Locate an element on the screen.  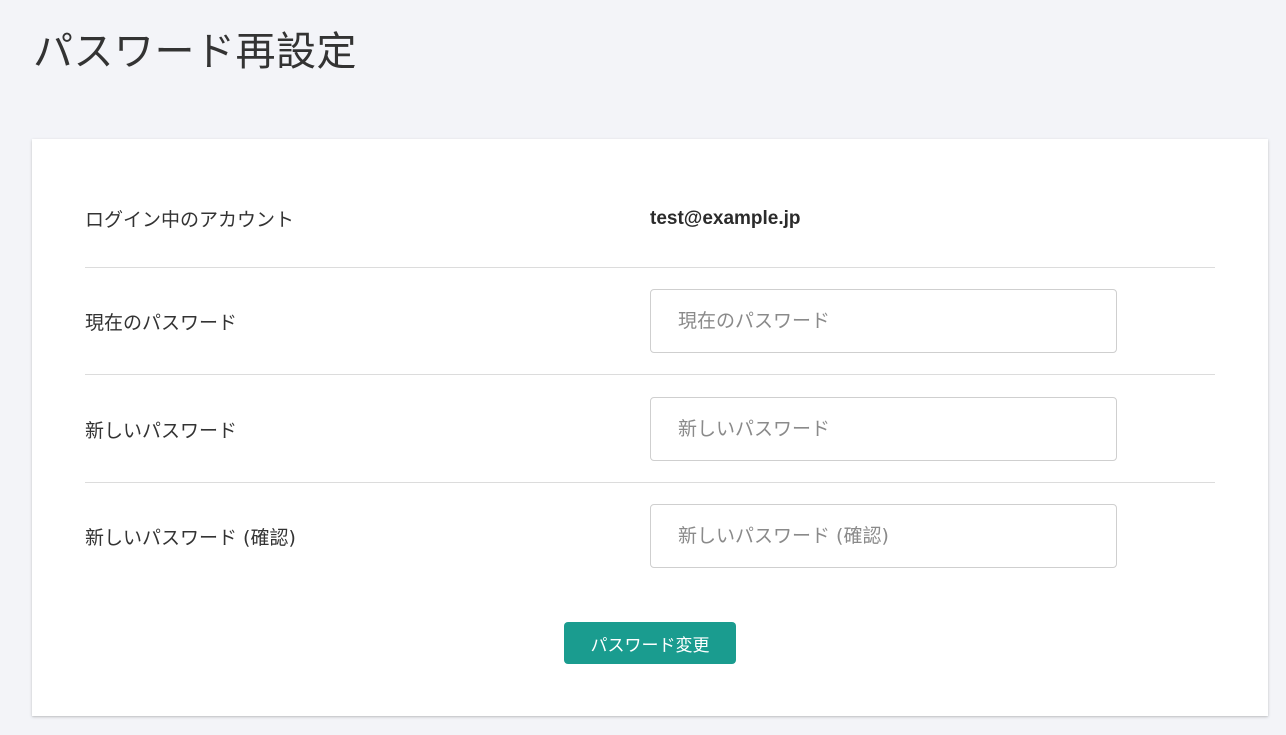
current-password-row: 現在のパスワード is located at coordinates (650, 321).